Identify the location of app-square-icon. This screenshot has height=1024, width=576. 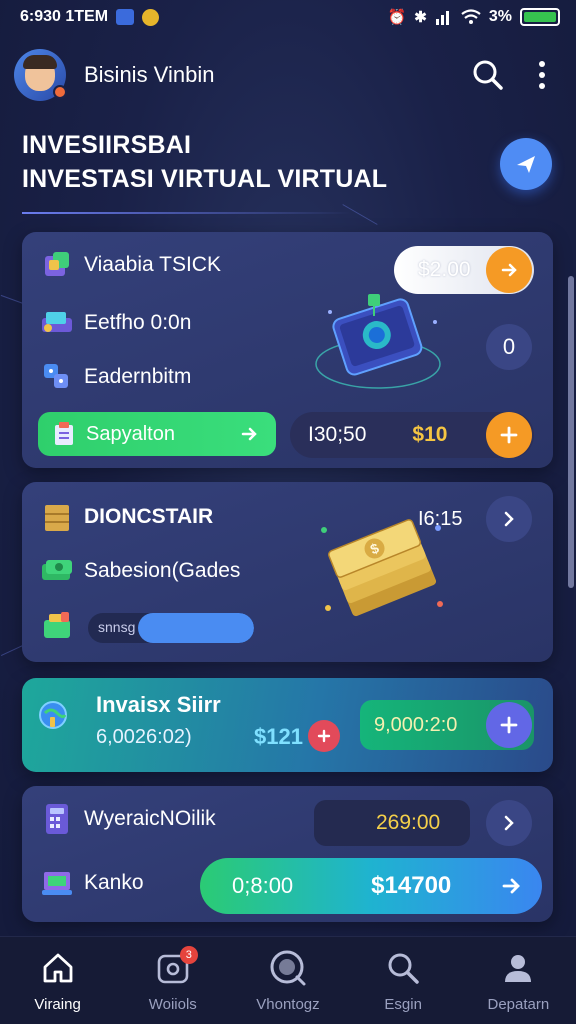
(125, 17).